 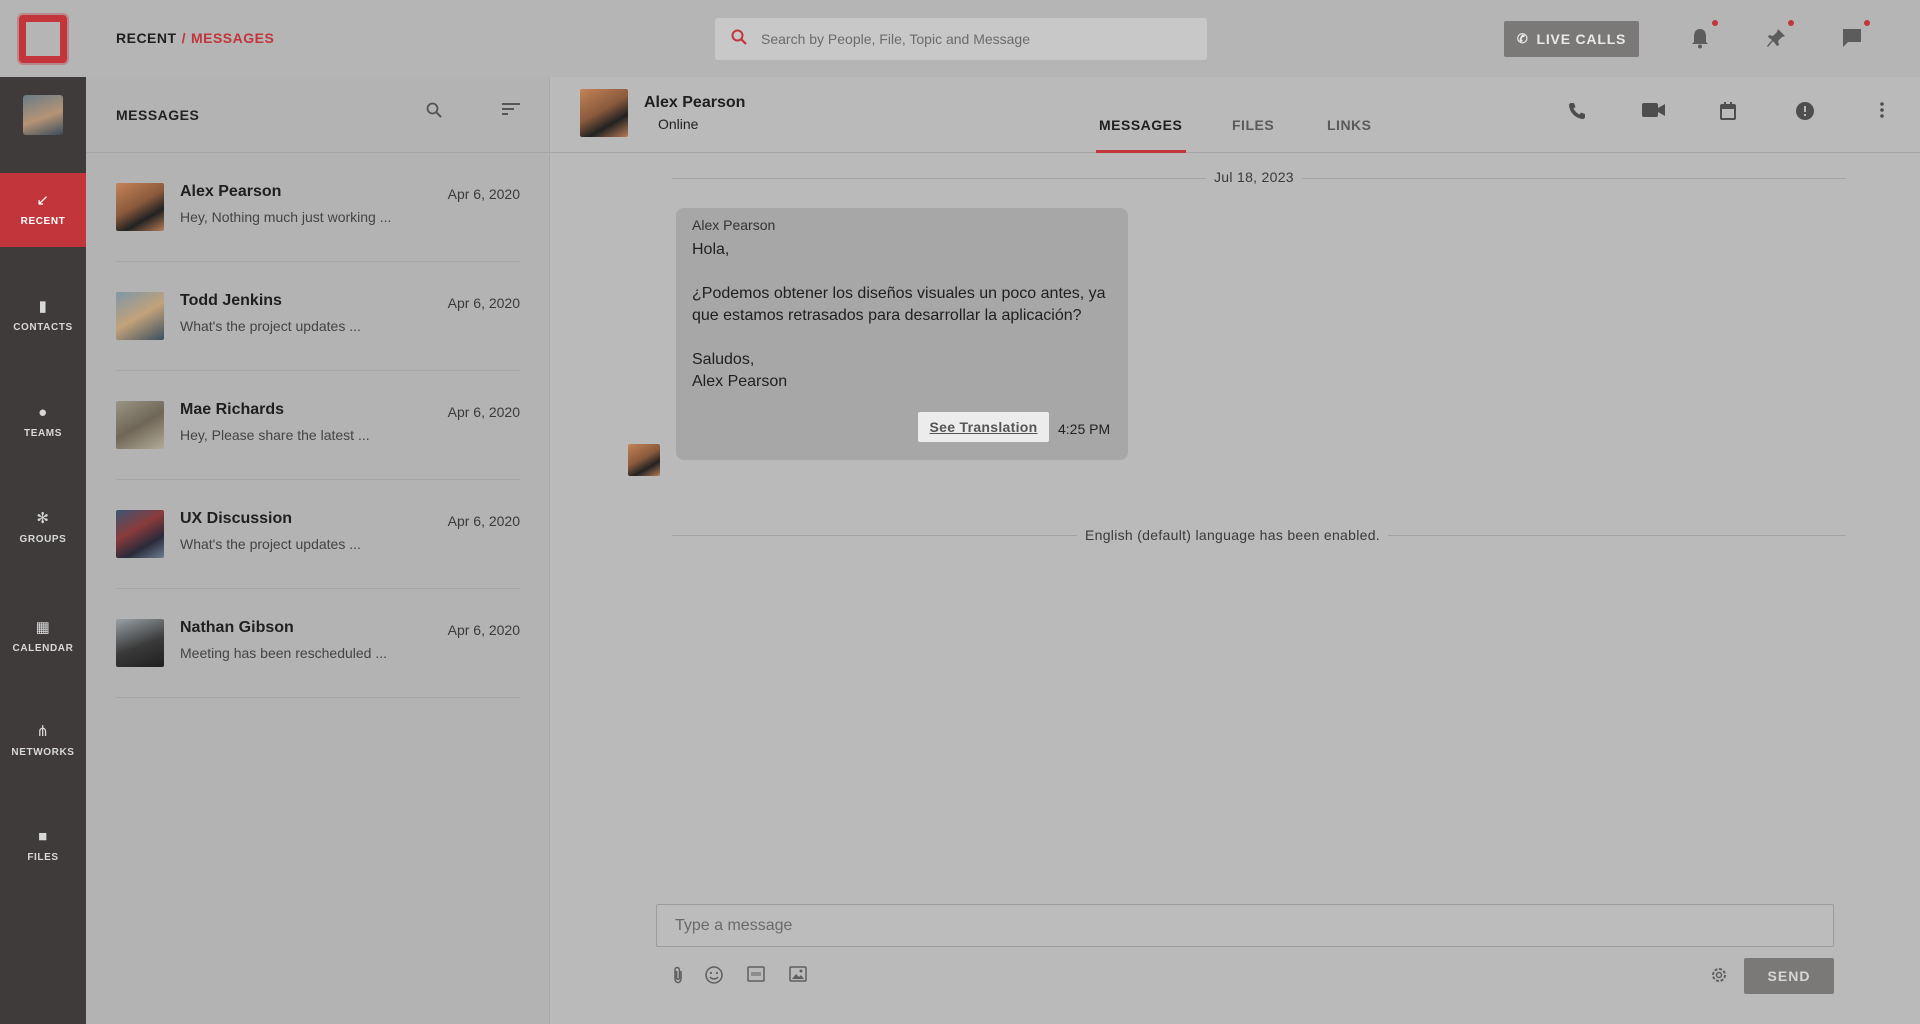 What do you see at coordinates (43, 836) in the screenshot?
I see `folder-icon: ■` at bounding box center [43, 836].